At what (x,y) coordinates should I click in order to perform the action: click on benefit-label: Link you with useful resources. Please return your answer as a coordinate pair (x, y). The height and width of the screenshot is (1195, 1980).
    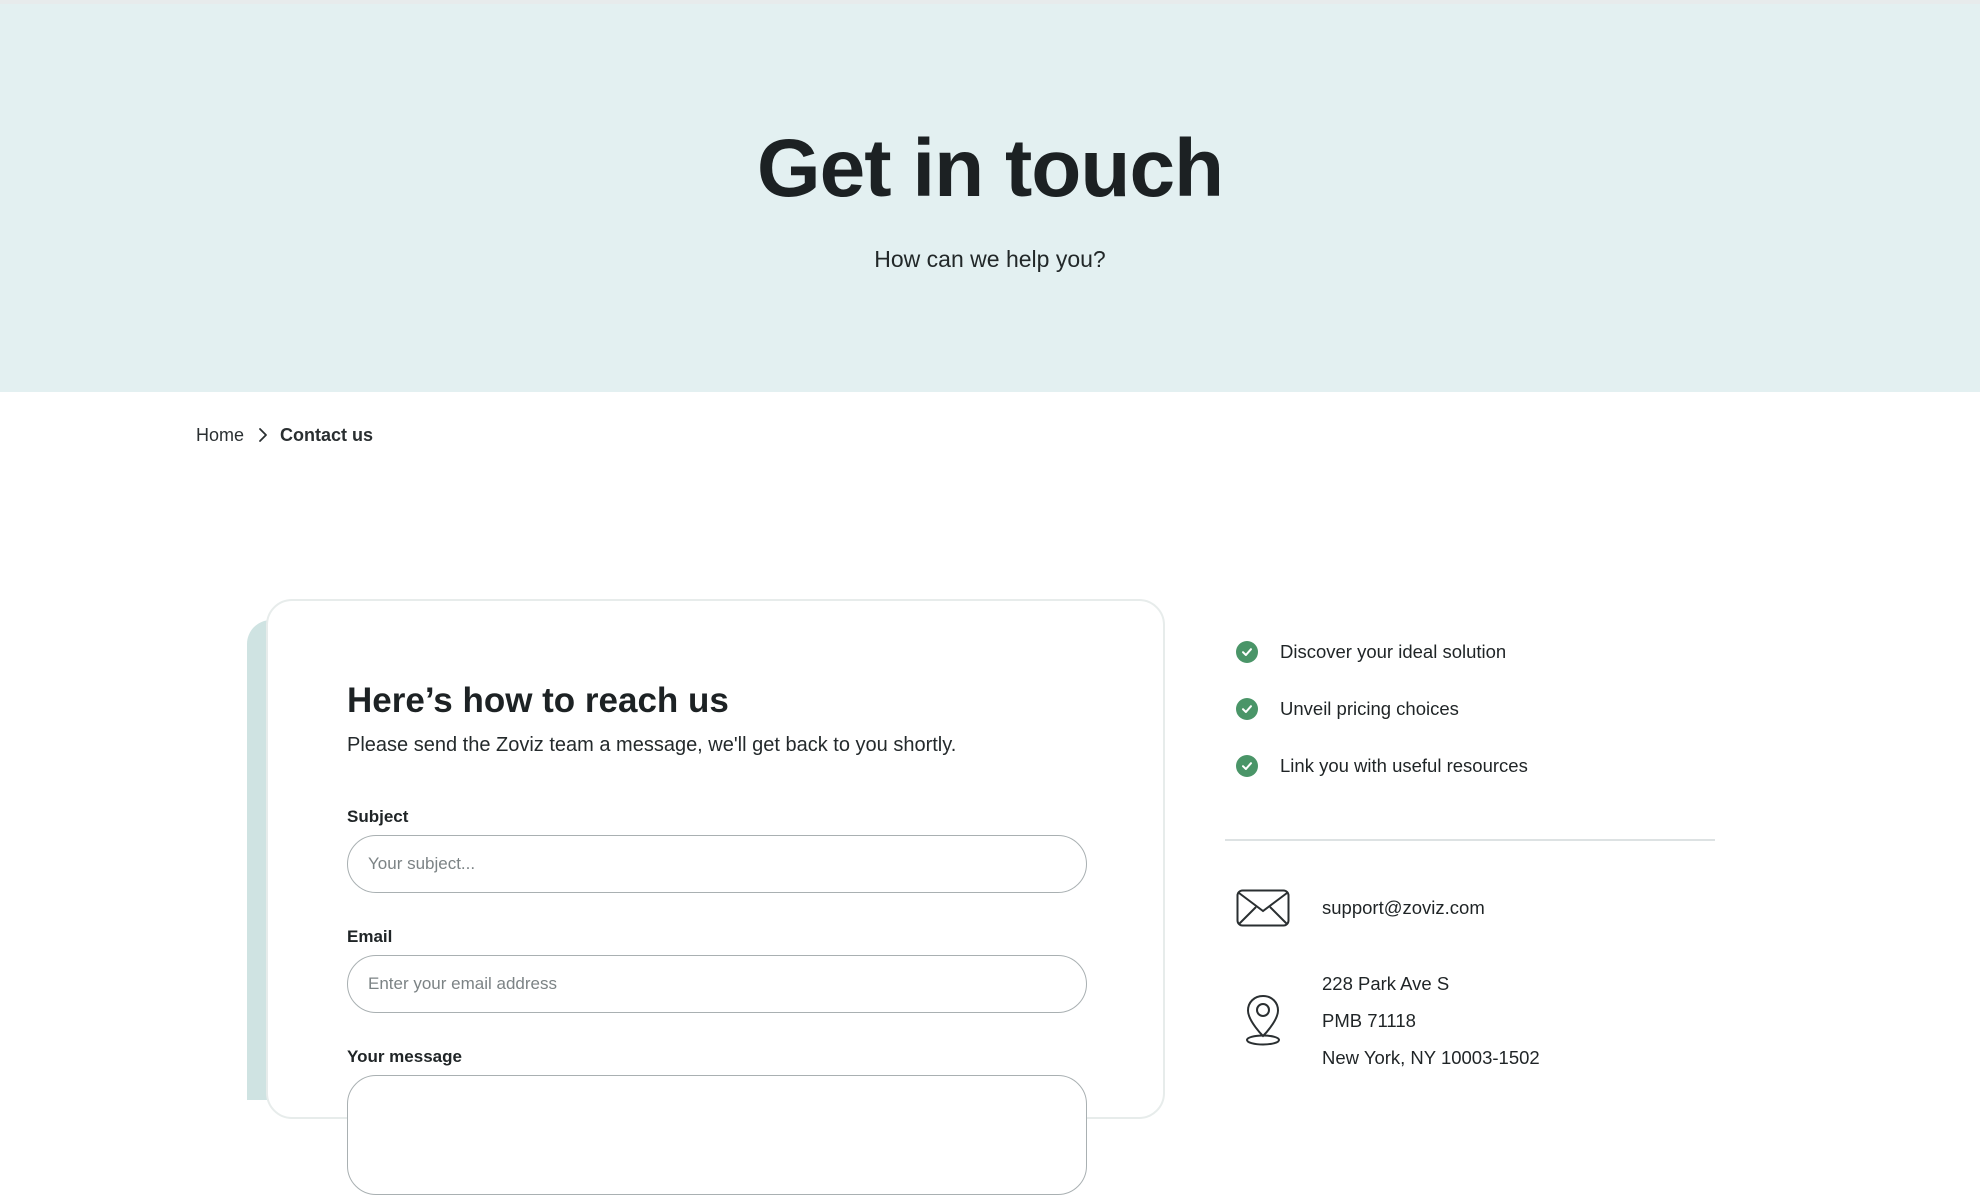
    Looking at the image, I should click on (1404, 765).